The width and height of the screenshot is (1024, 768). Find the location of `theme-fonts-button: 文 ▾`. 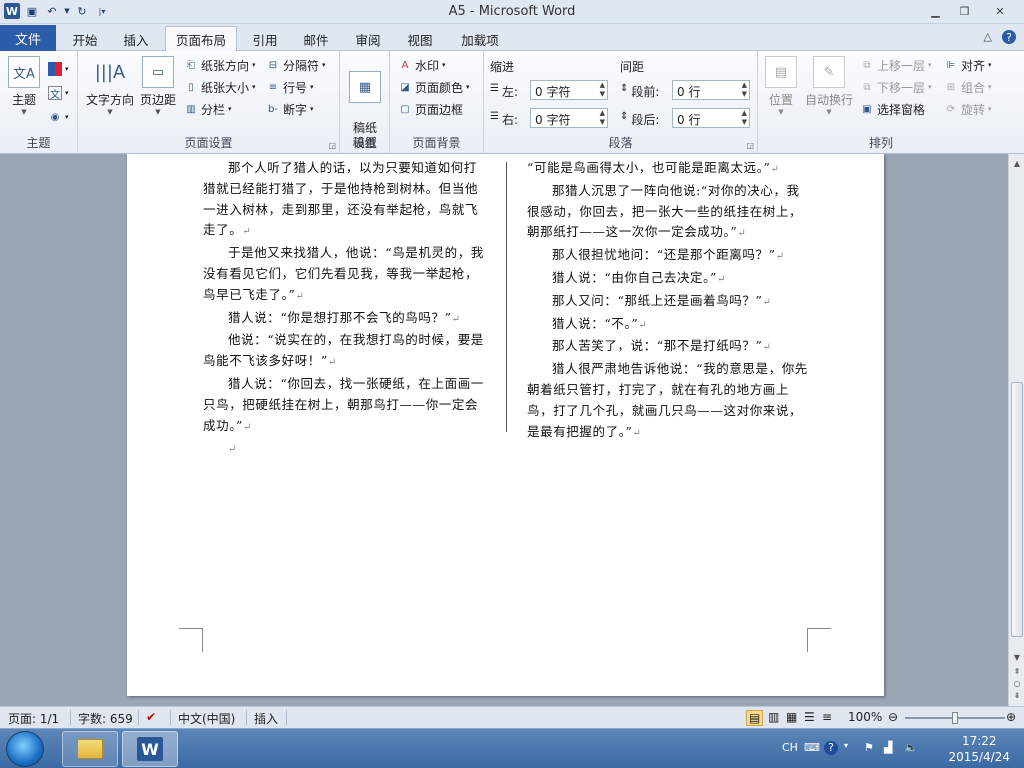

theme-fonts-button: 文 ▾ is located at coordinates (58, 93).